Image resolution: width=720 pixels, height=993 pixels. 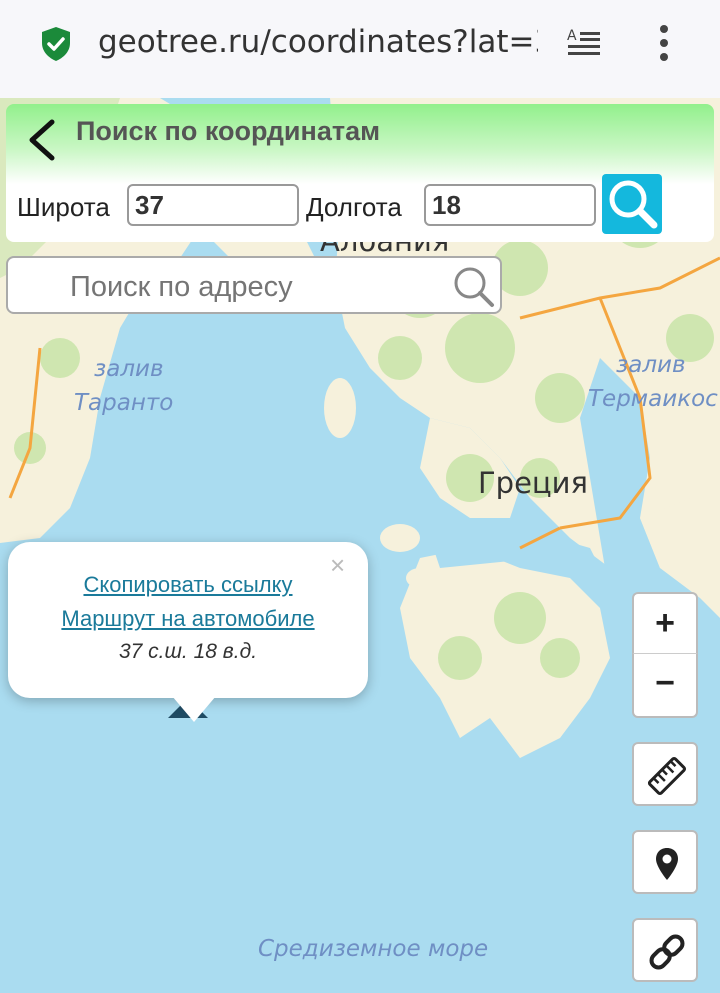 What do you see at coordinates (124, 403) in the screenshot?
I see `label-gulf-taranto-2: Таранто` at bounding box center [124, 403].